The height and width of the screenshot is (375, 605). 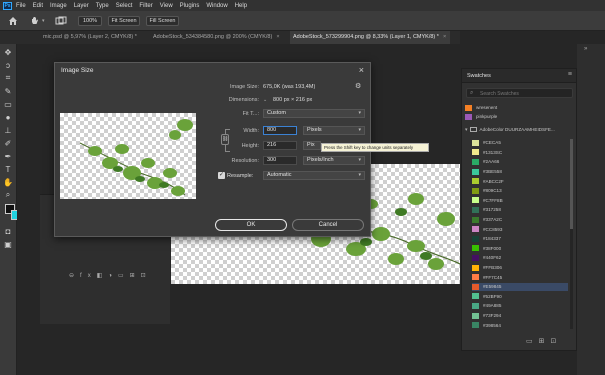 I want to click on swatch-item: #184337, so click(x=486, y=239).